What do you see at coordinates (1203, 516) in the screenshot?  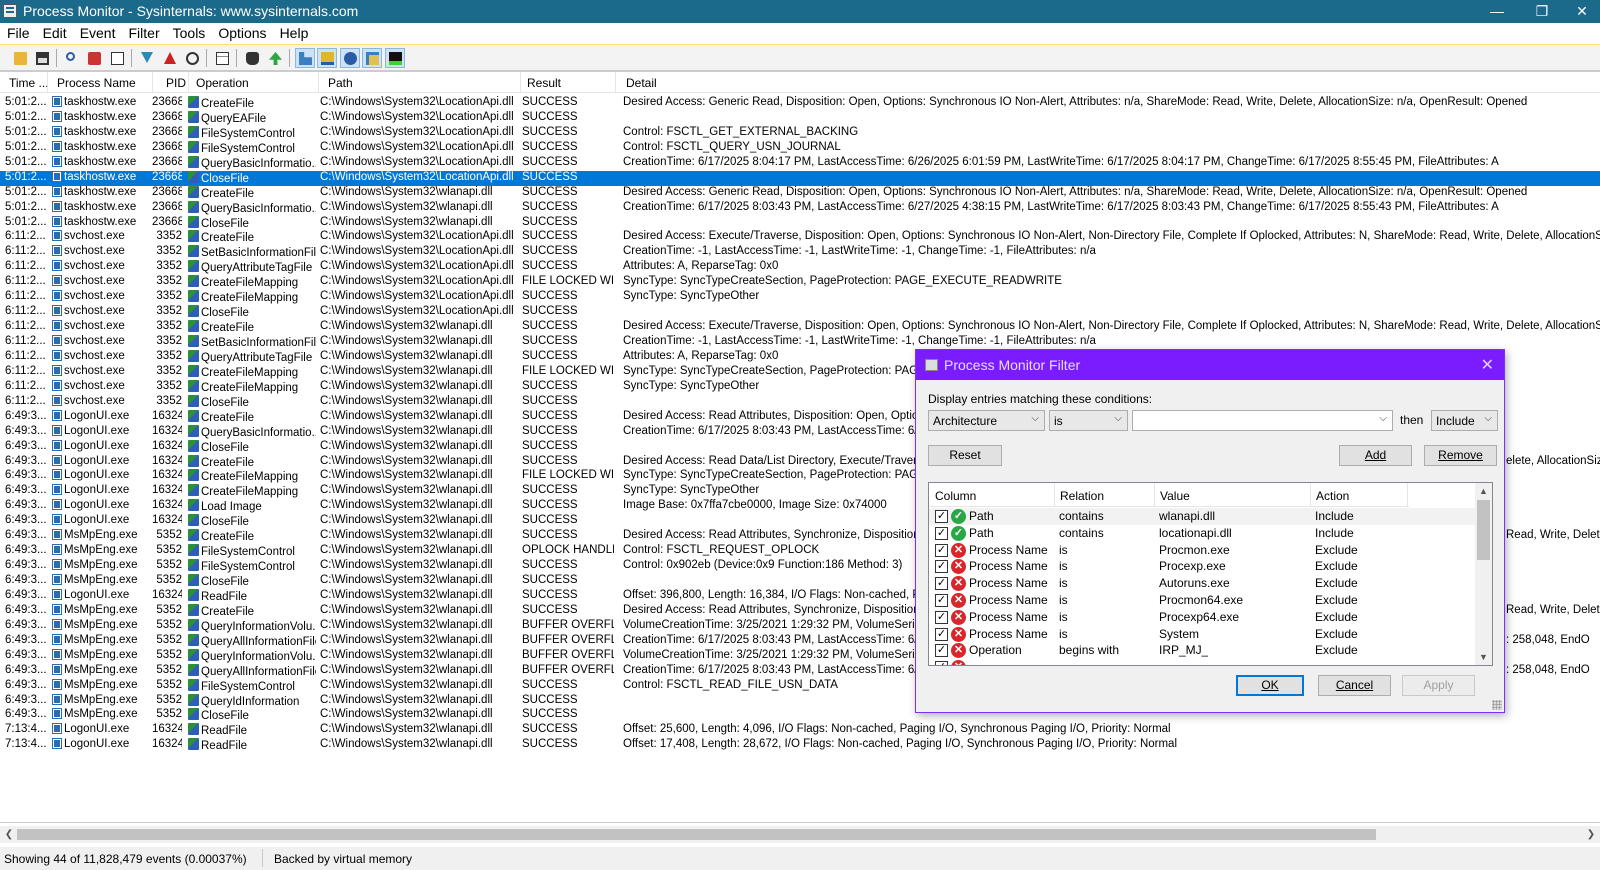 I see `filter-rule-row: ✓ ✓ Path contains wlanapi.dll Include` at bounding box center [1203, 516].